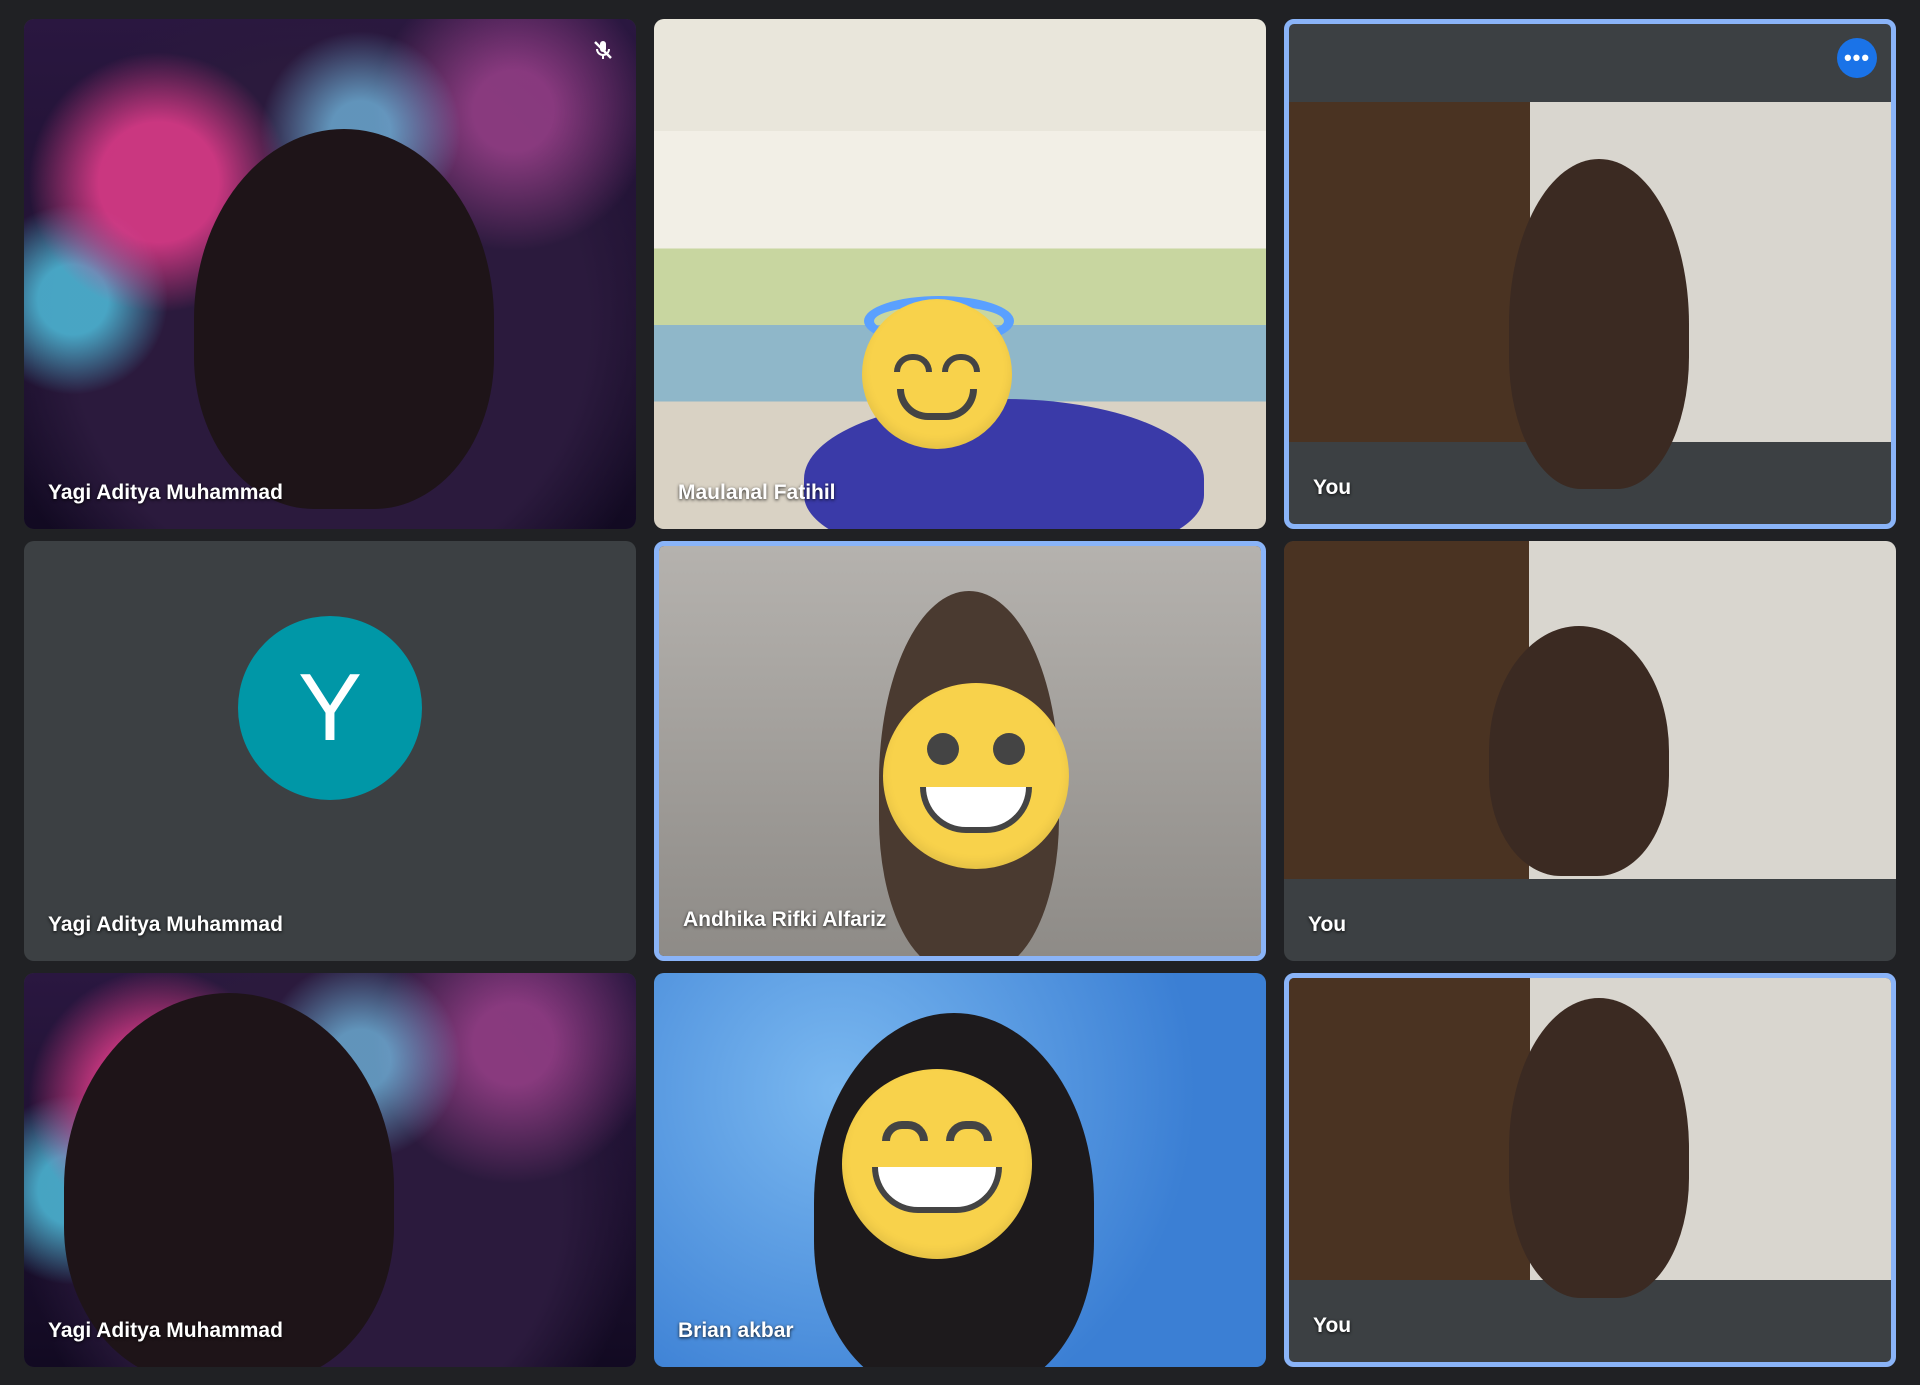 The image size is (1920, 1385). I want to click on smiling-face-with-halo-icon, so click(937, 374).